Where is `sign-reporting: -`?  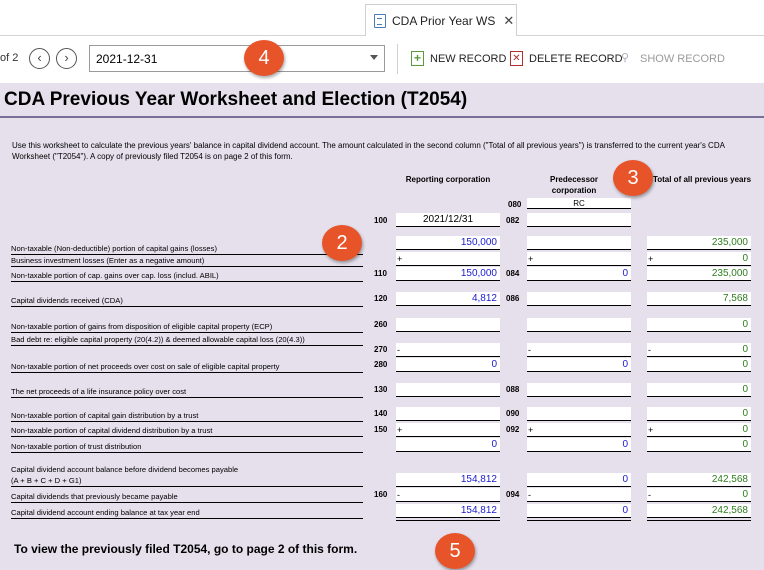
sign-reporting: - is located at coordinates (398, 495).